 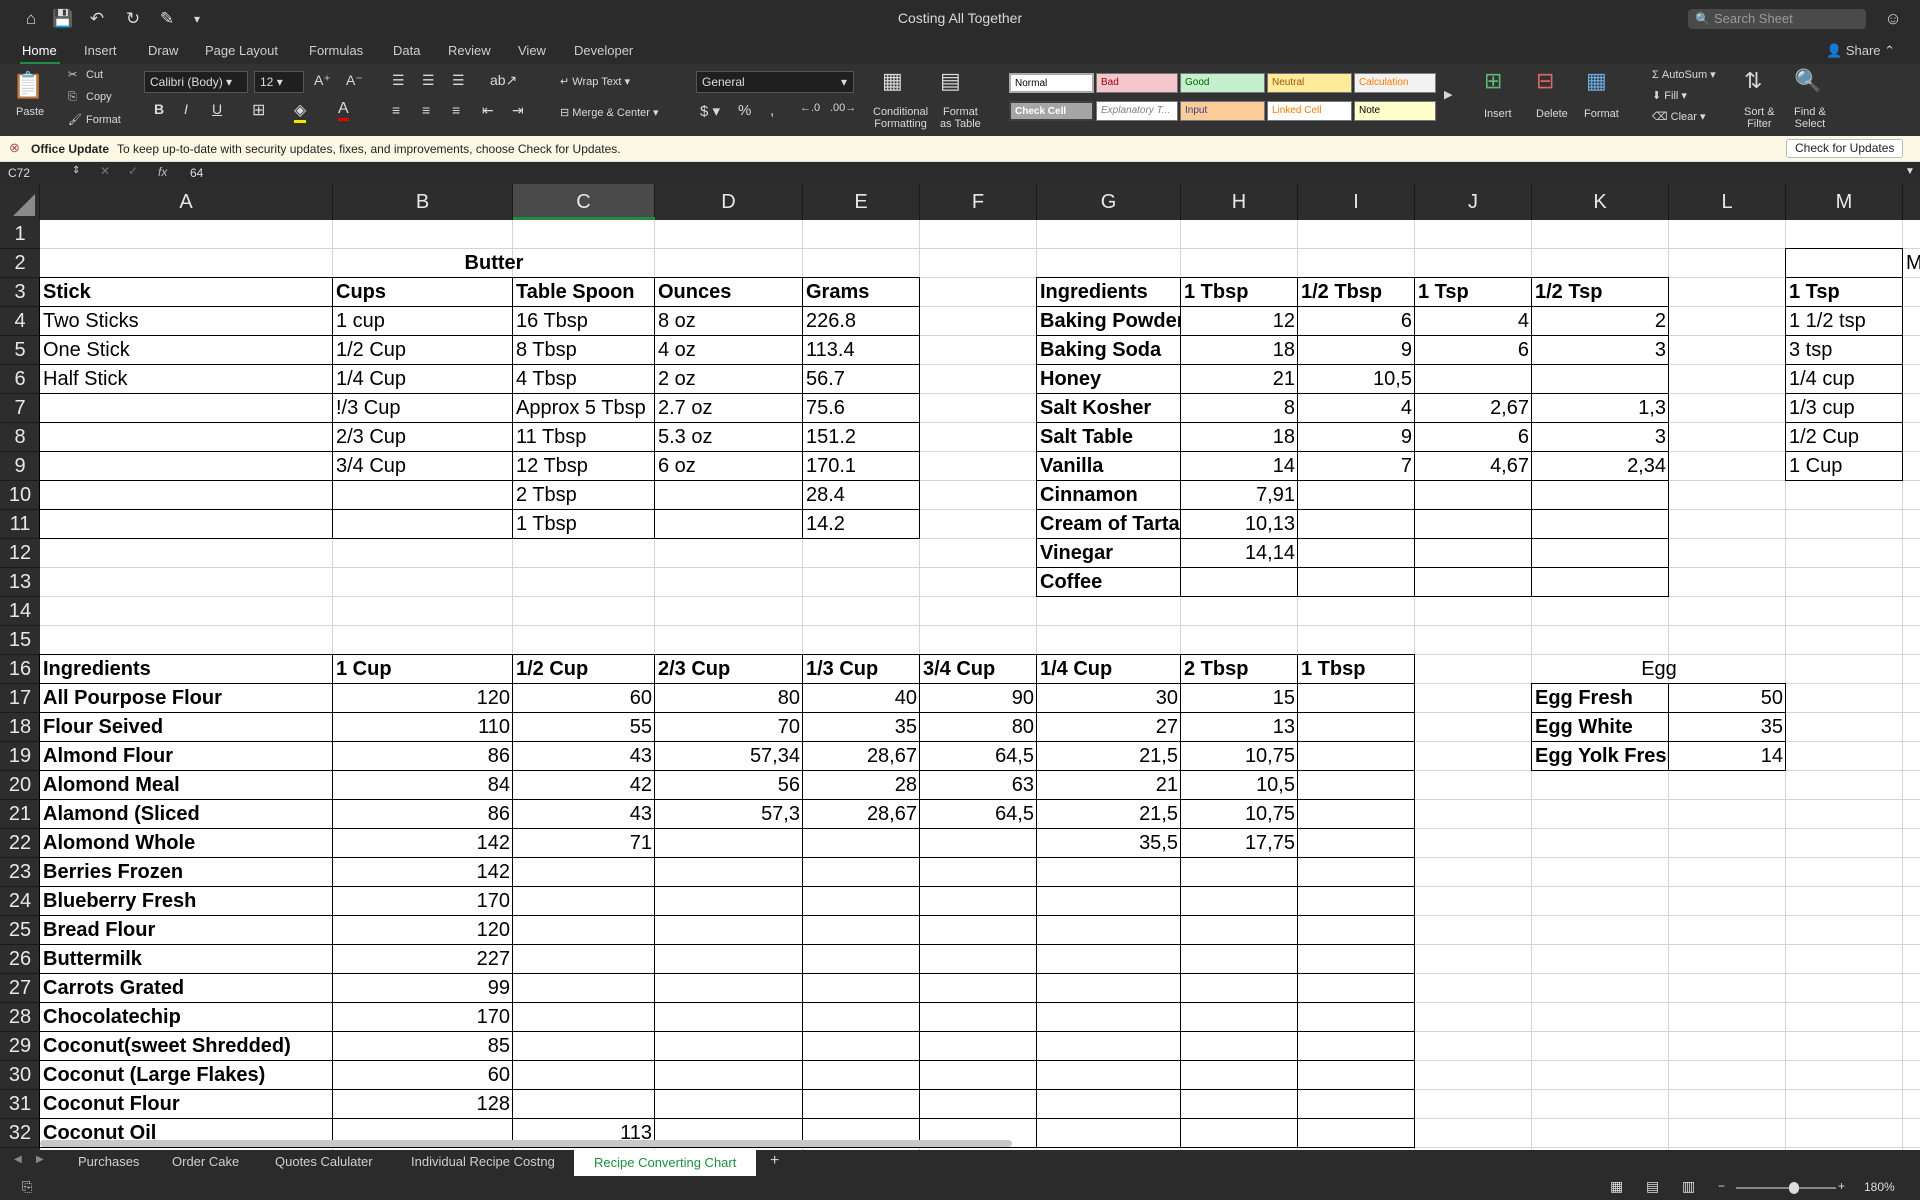 What do you see at coordinates (1109, 553) in the screenshot?
I see `spoon-cell: Vinegar` at bounding box center [1109, 553].